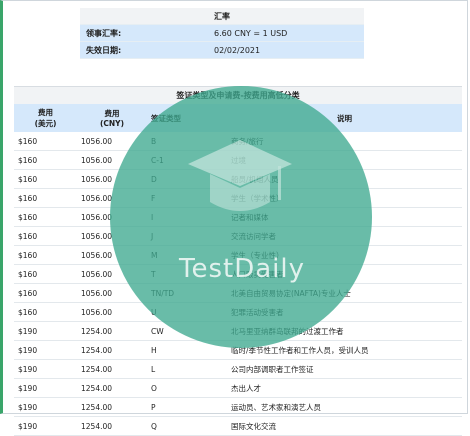 The image size is (470, 436). What do you see at coordinates (187, 141) in the screenshot?
I see `visa-type-cell: B` at bounding box center [187, 141].